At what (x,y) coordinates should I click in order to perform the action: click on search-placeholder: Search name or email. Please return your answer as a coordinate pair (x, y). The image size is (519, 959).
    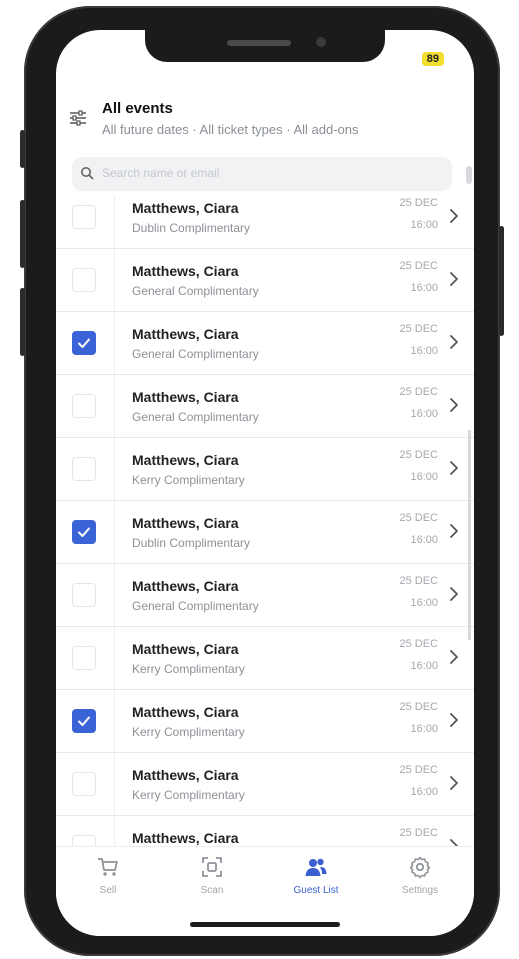
    Looking at the image, I should click on (161, 173).